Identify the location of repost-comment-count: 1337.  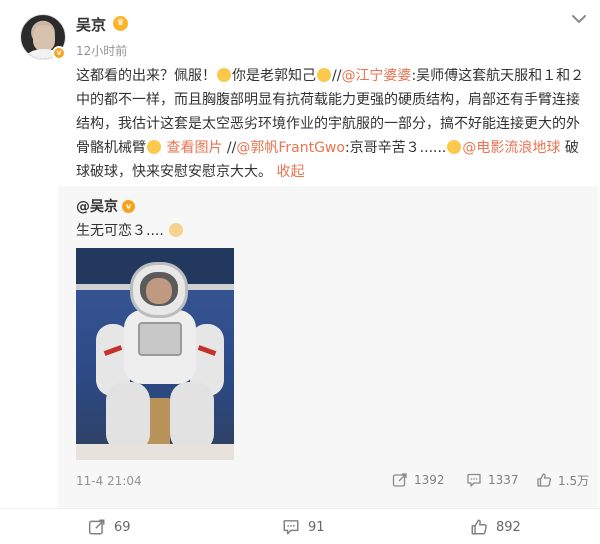
(503, 480).